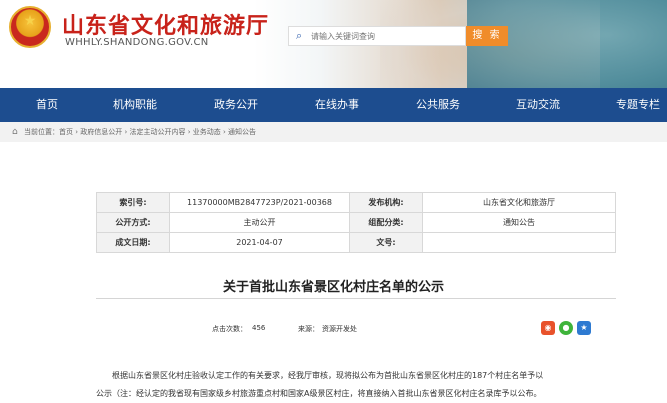  What do you see at coordinates (386, 202) in the screenshot?
I see `publisher-label: 发布机构:` at bounding box center [386, 202].